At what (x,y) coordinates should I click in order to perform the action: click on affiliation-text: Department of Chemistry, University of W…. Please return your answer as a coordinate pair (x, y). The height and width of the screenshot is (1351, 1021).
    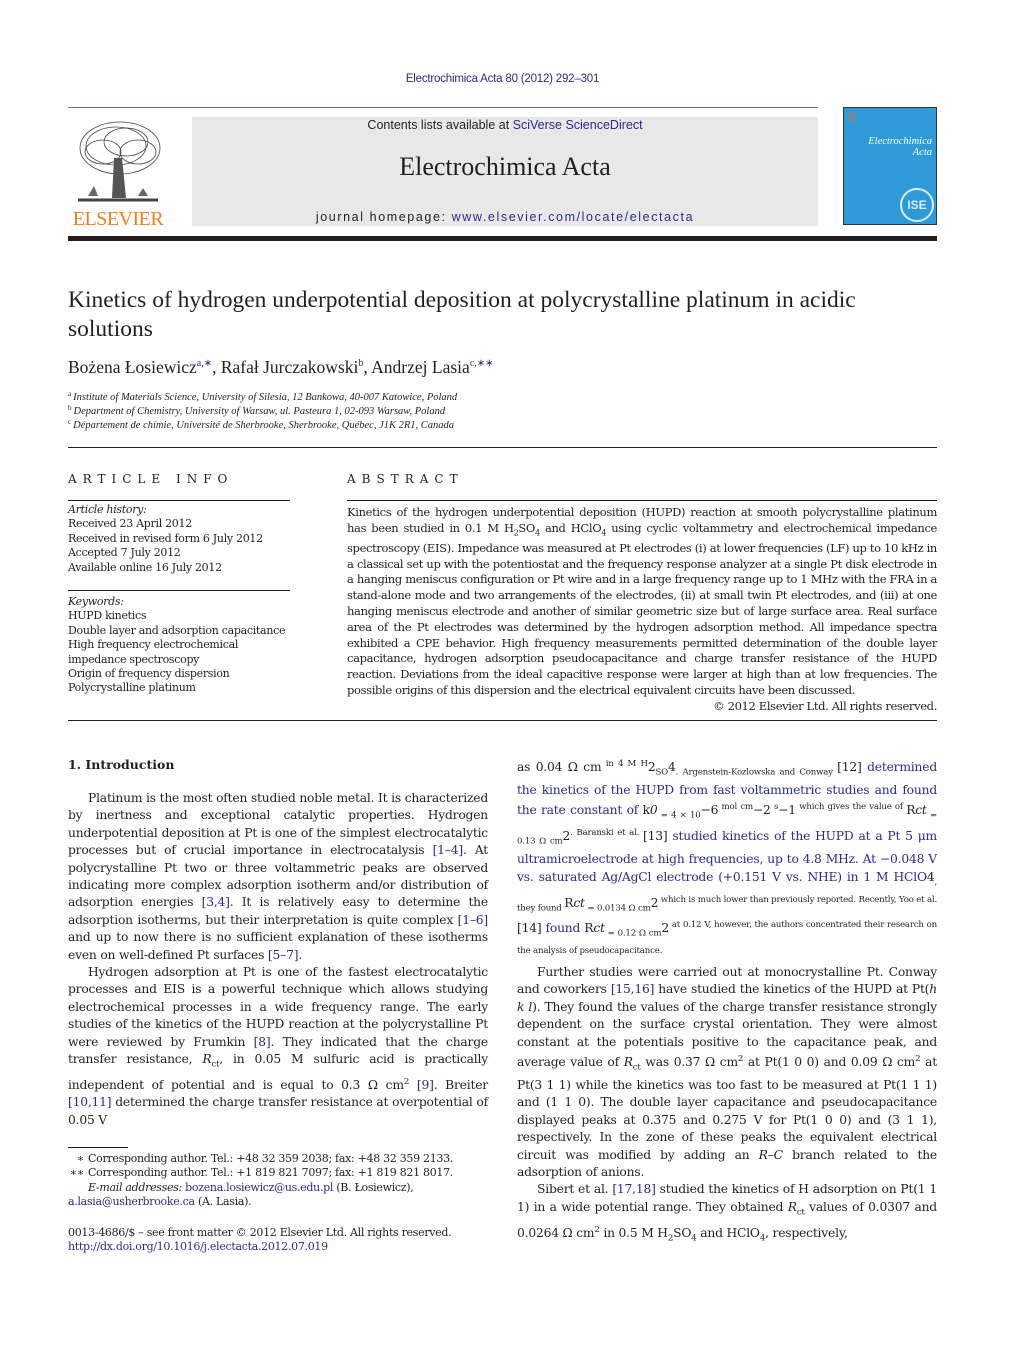
    Looking at the image, I should click on (259, 411).